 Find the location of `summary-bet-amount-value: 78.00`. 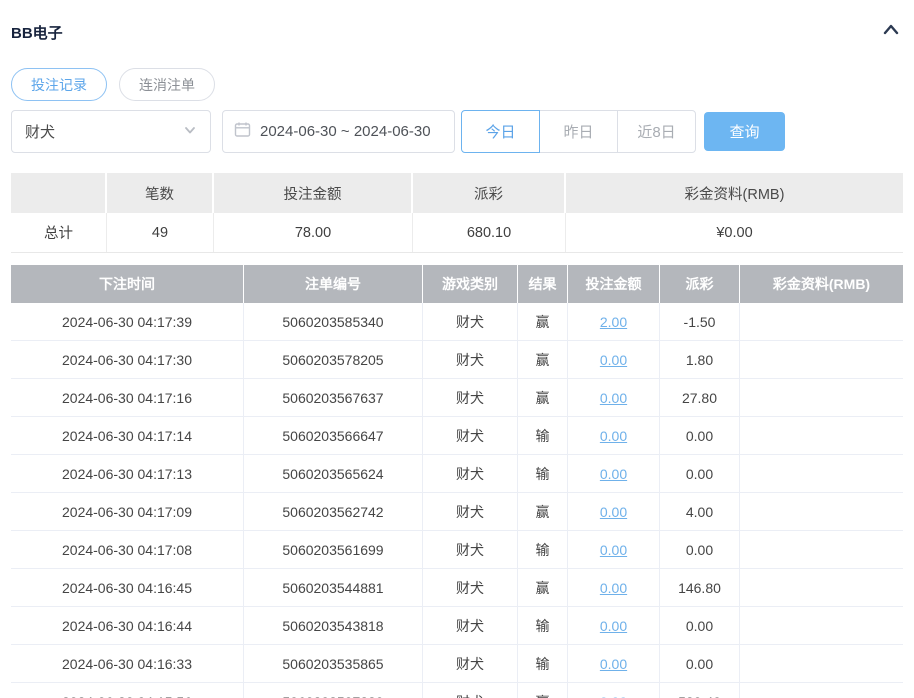

summary-bet-amount-value: 78.00 is located at coordinates (313, 232).